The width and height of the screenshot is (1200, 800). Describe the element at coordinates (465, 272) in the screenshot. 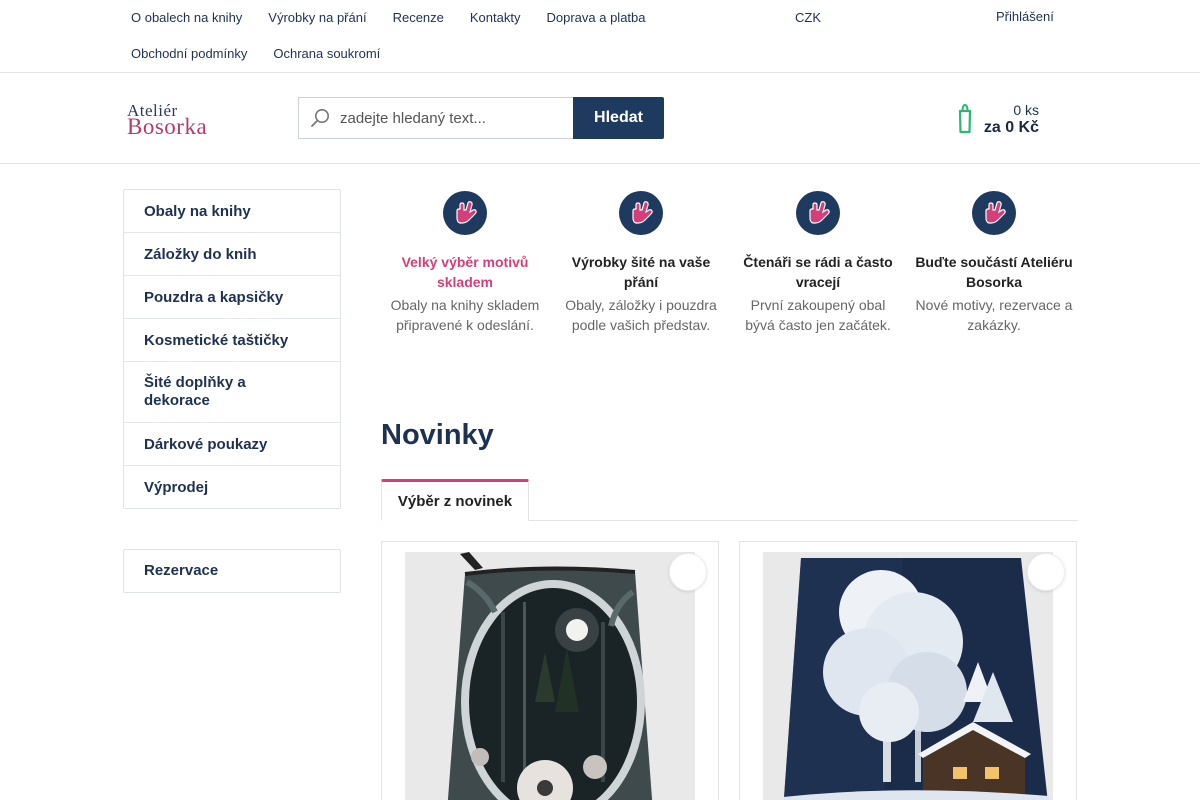

I see `benefit-title: Velký výběr motivů skladem` at that location.